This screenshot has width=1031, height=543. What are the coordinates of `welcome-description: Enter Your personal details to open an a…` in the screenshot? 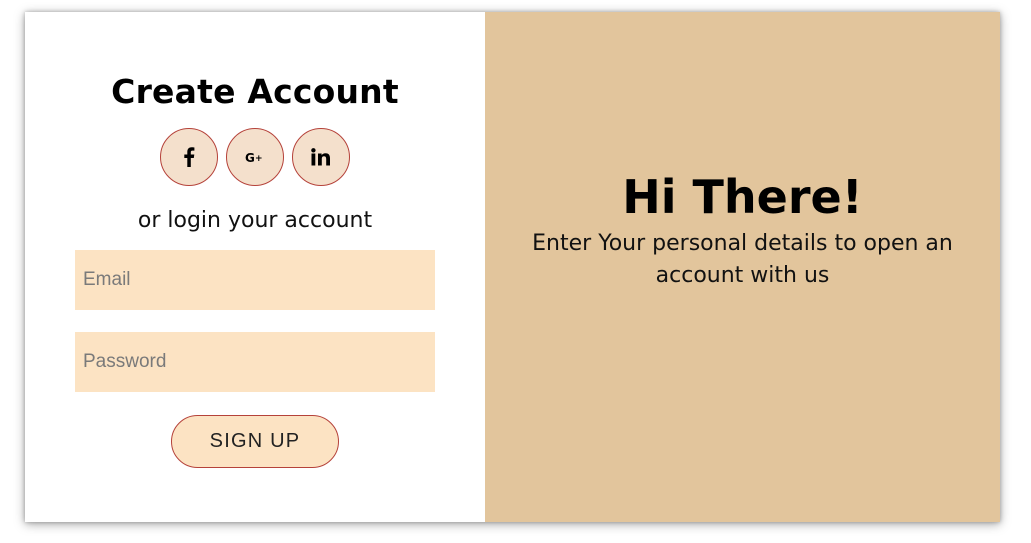 It's located at (742, 259).